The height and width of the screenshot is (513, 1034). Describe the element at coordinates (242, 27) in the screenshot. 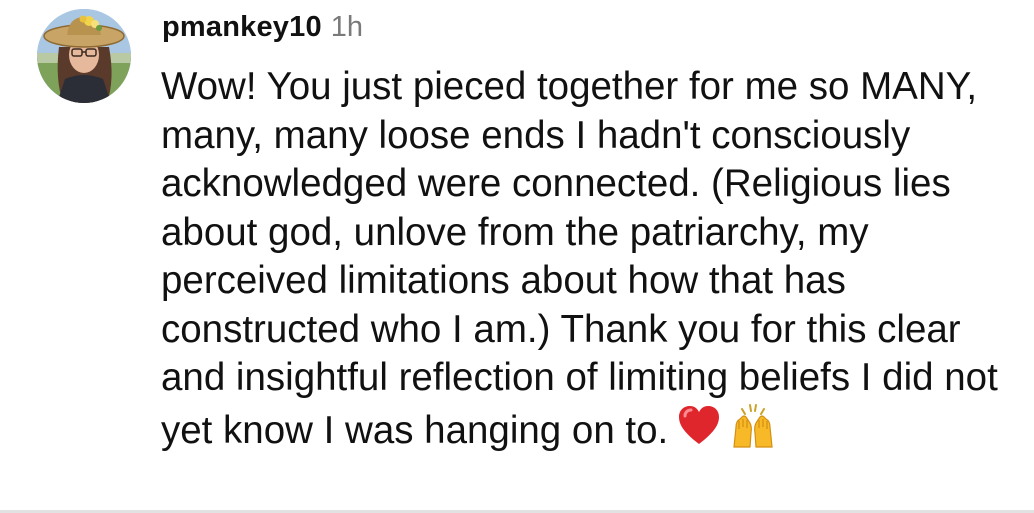

I see `username-link: pmankey10` at that location.